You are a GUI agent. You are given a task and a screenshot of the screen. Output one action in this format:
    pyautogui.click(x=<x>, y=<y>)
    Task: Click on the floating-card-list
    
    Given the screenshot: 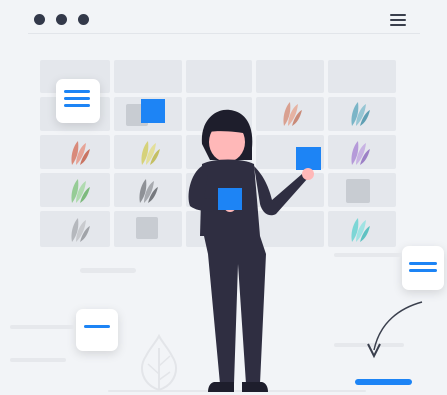 What is the action you would take?
    pyautogui.click(x=78, y=101)
    